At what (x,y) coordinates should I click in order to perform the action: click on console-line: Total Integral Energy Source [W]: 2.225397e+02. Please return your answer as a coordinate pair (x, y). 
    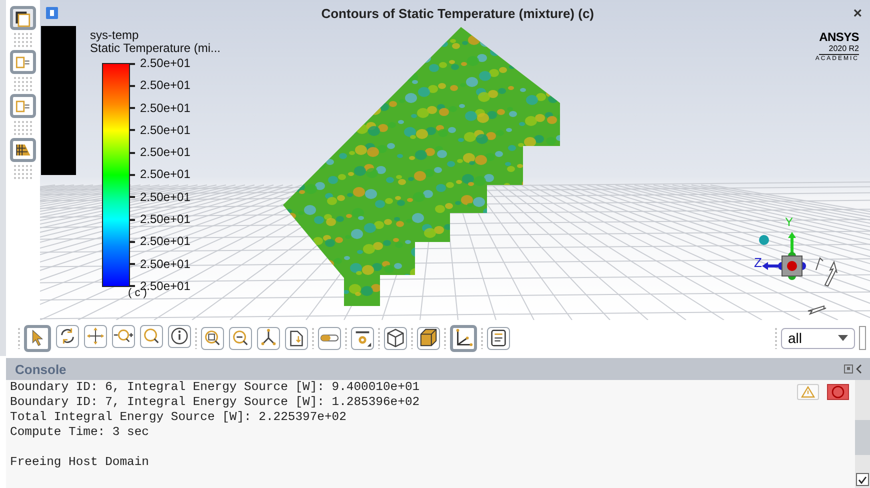
    Looking at the image, I should click on (179, 417).